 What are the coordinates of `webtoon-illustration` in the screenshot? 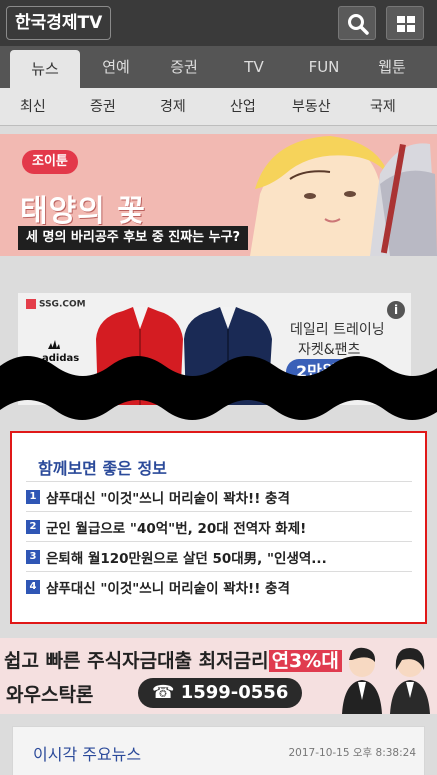 It's located at (343, 196).